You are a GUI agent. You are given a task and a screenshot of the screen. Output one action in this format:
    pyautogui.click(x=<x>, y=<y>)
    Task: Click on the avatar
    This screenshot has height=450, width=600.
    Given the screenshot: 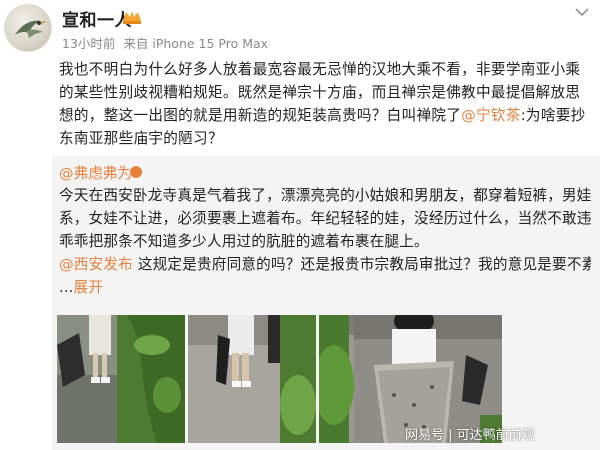 What is the action you would take?
    pyautogui.click(x=28, y=28)
    